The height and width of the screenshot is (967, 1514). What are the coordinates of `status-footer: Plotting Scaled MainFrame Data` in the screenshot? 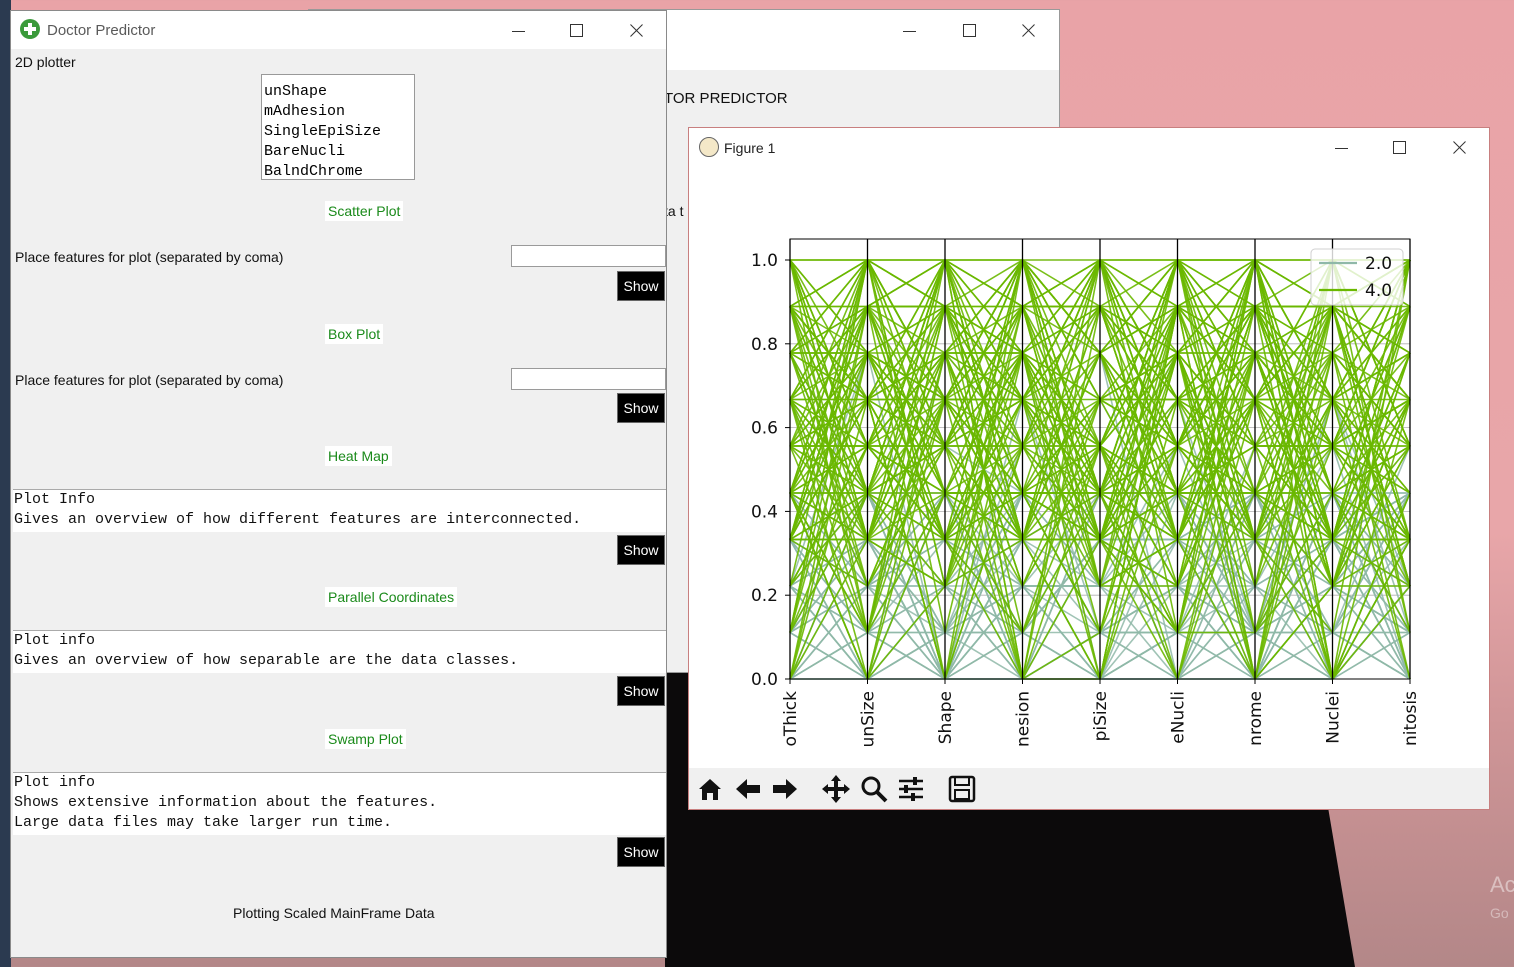 It's located at (334, 913).